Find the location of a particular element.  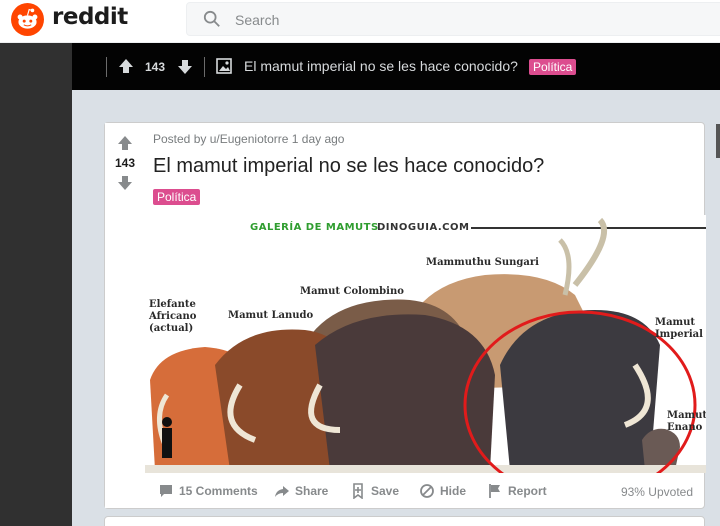

right-edge-sliver is located at coordinates (718, 324).